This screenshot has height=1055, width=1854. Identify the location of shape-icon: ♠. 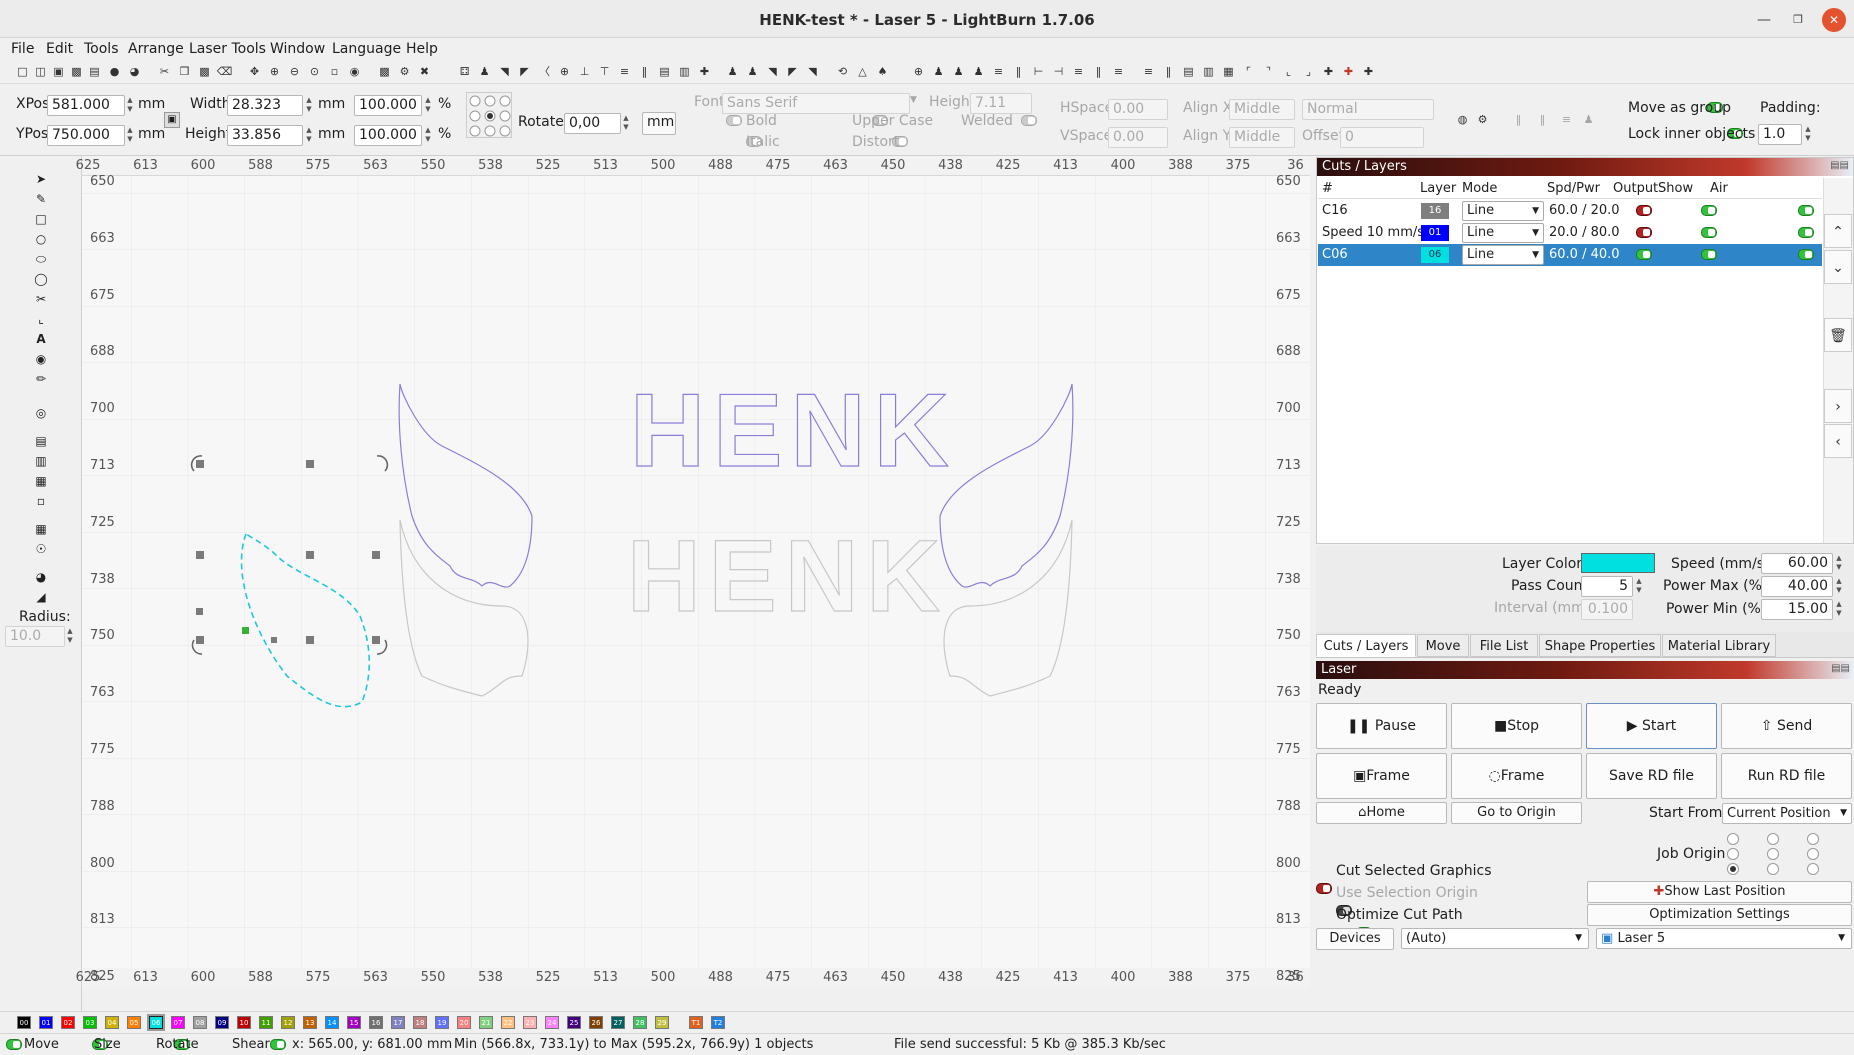
(882, 71).